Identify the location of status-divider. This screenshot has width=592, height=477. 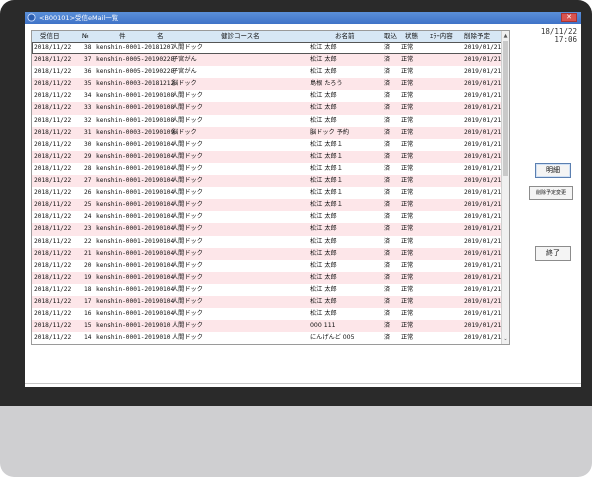
(303, 383).